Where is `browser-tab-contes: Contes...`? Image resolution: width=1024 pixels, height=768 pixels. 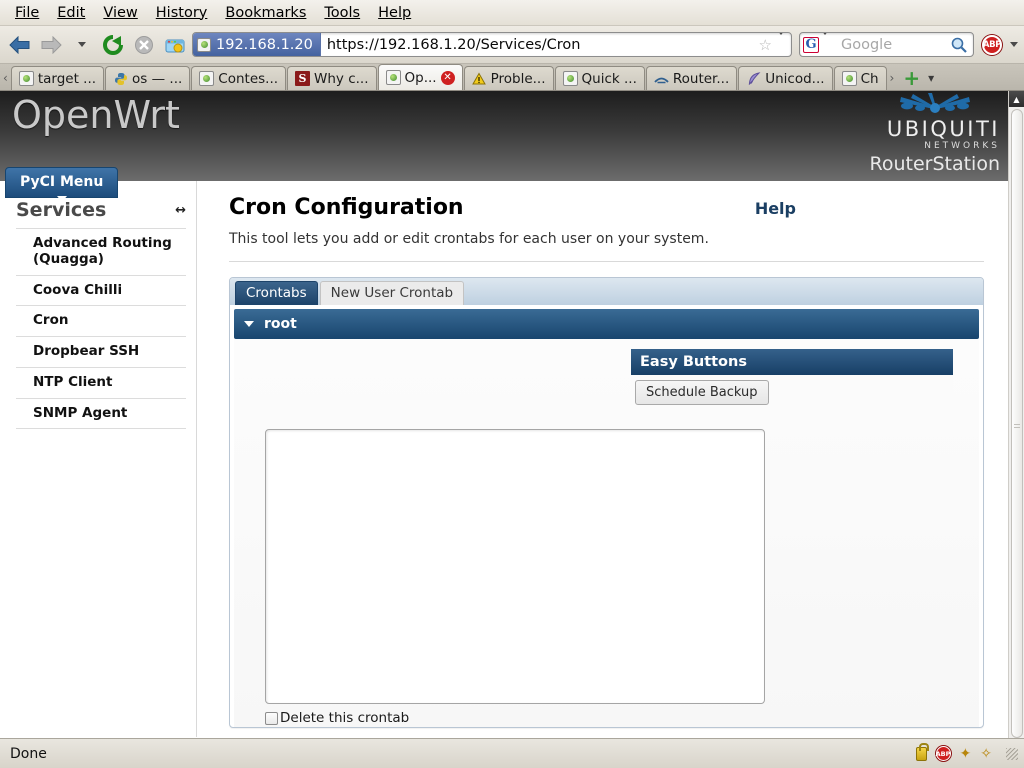
browser-tab-contes: Contes... is located at coordinates (239, 78).